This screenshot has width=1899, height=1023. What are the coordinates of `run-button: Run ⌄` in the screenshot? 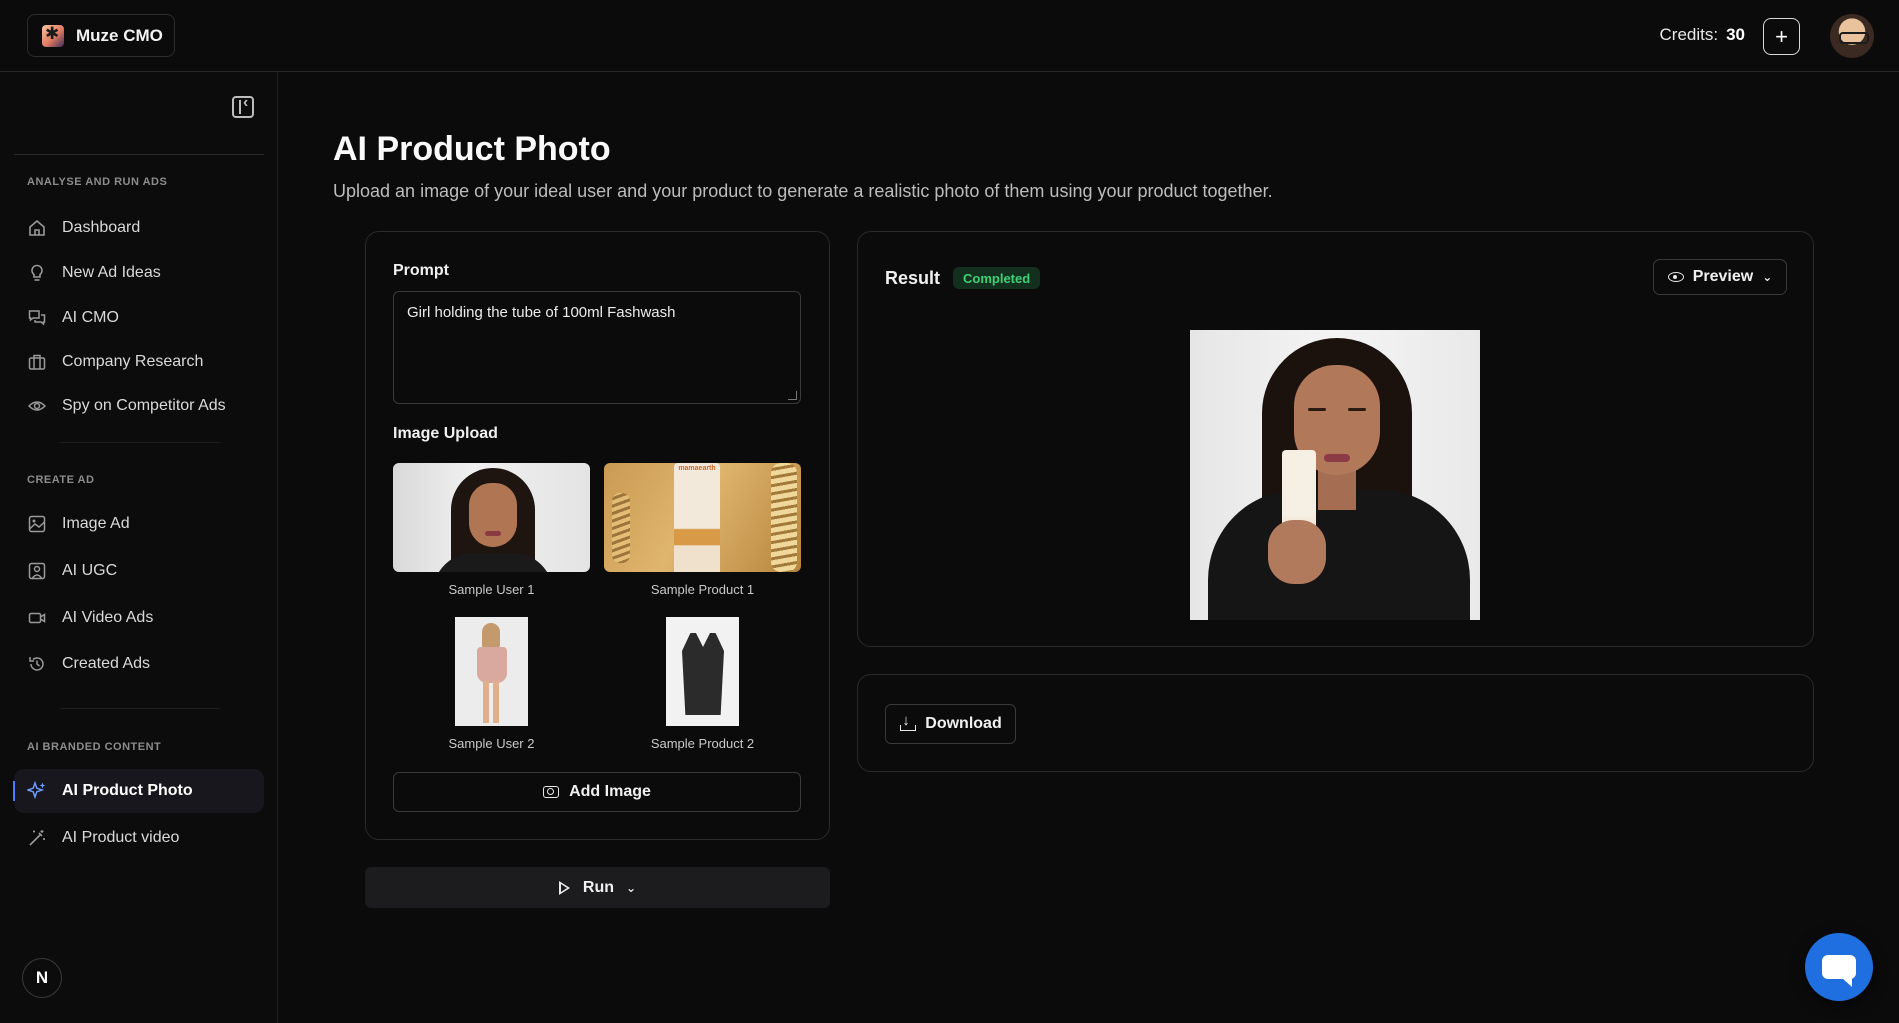 It's located at (597, 887).